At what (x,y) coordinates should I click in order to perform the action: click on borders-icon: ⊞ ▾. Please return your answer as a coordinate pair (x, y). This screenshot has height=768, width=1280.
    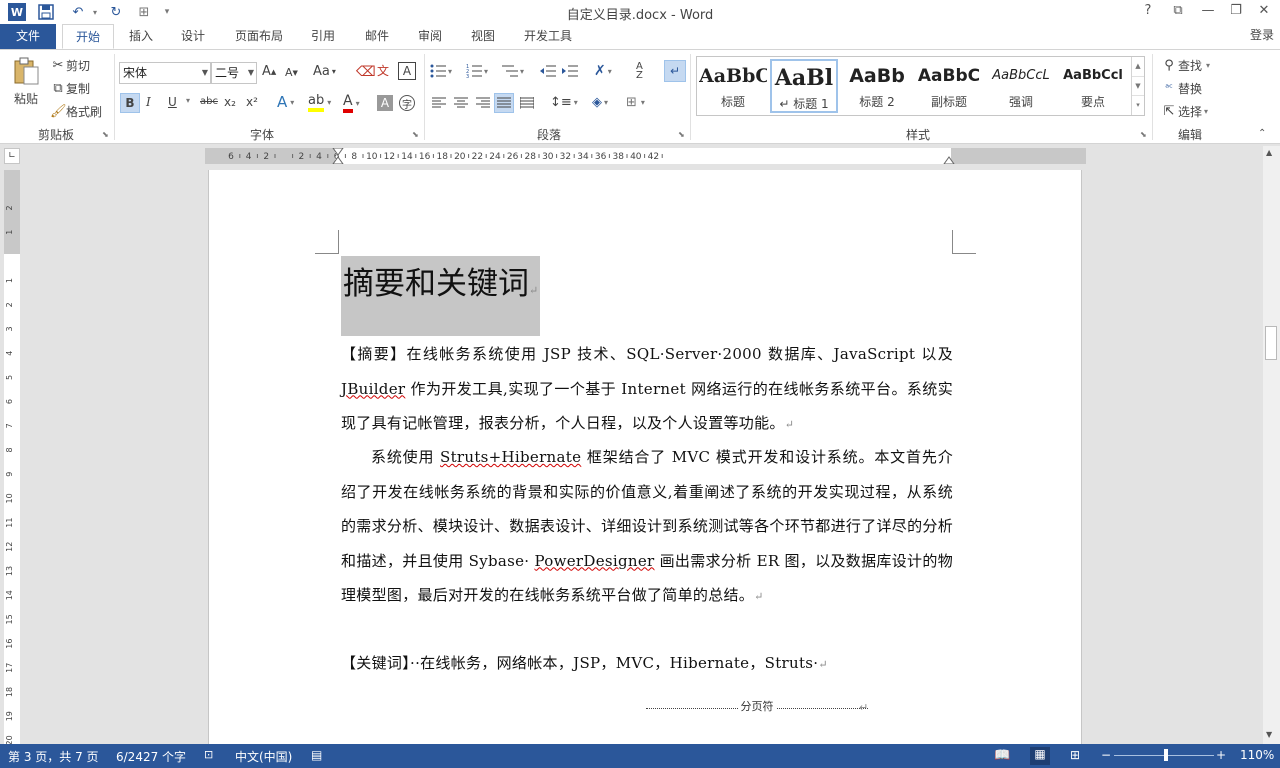
    Looking at the image, I should click on (635, 102).